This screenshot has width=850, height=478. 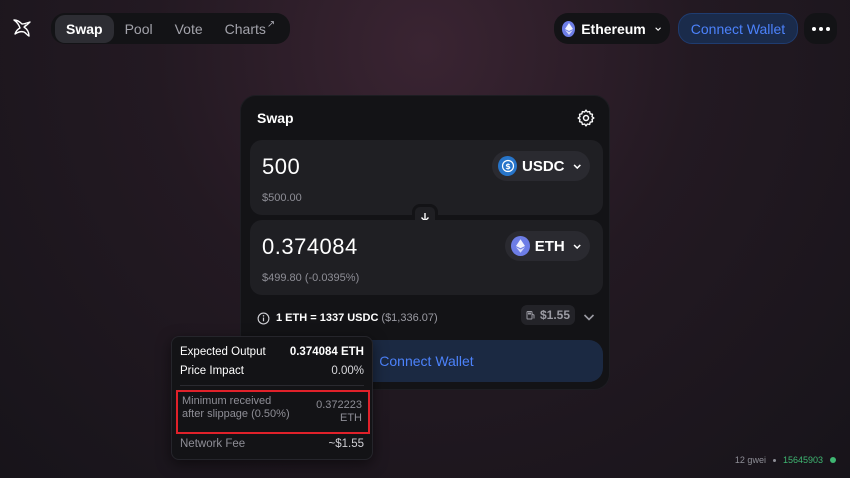 I want to click on usdc-icon: $, so click(x=508, y=166).